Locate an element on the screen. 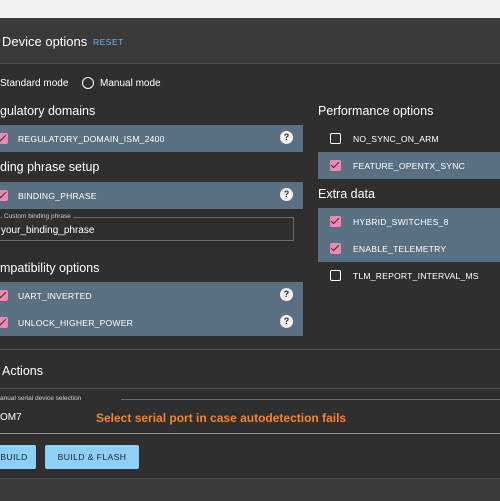 This screenshot has height=501, width=500. hybrid-switches-8-checkbox is located at coordinates (335, 221).